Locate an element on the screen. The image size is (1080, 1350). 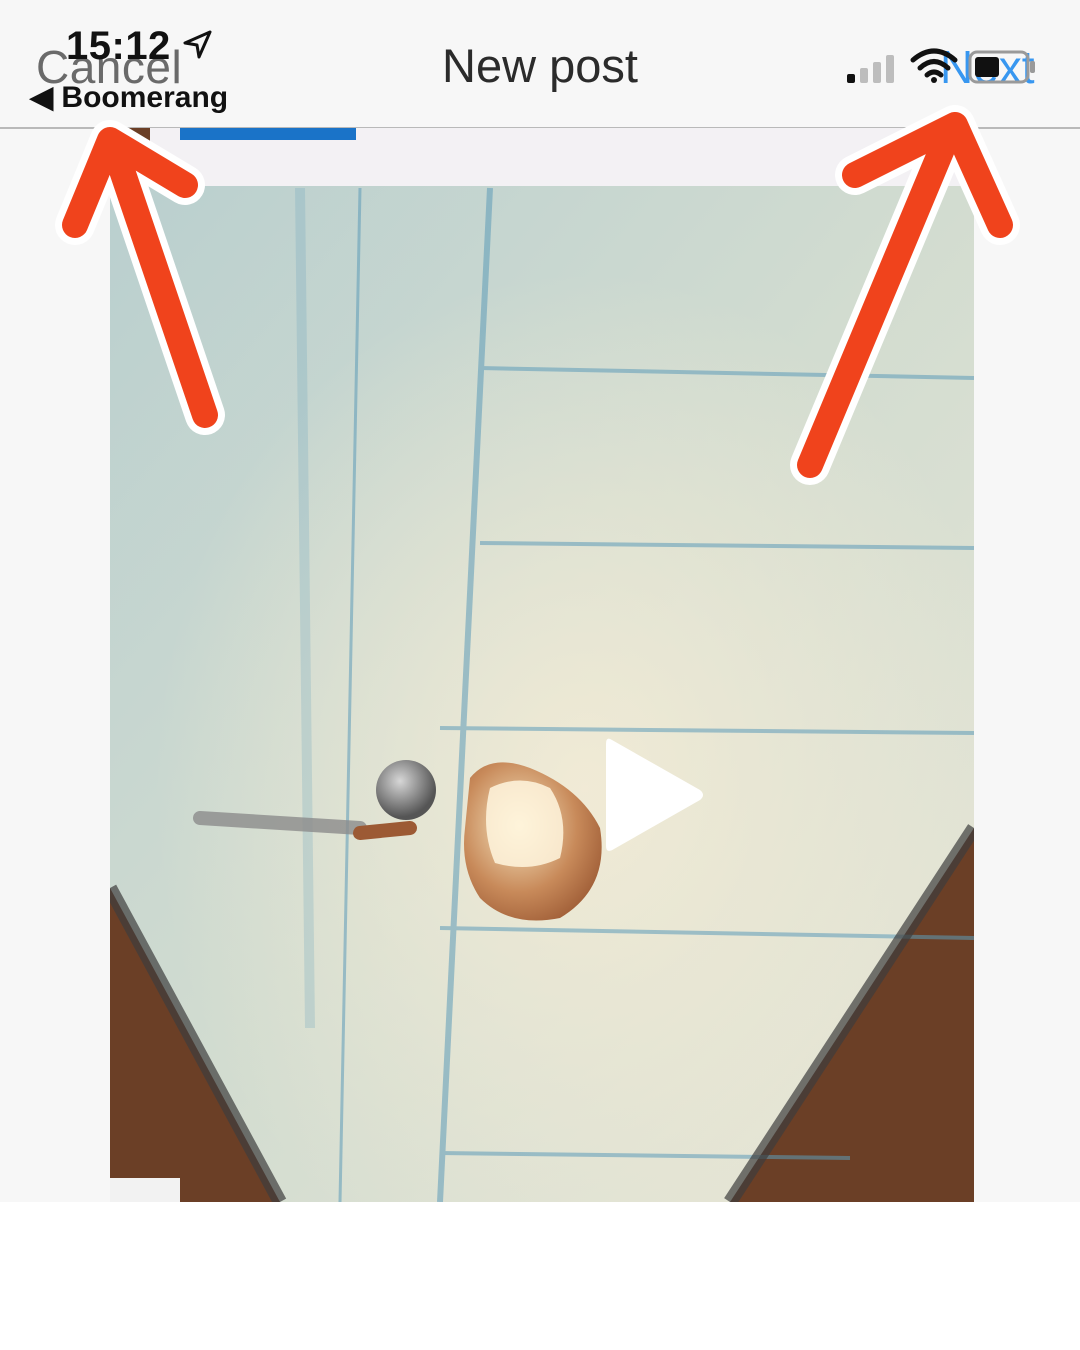
back-to-app-link: ◀ Boomerang is located at coordinates (129, 97).